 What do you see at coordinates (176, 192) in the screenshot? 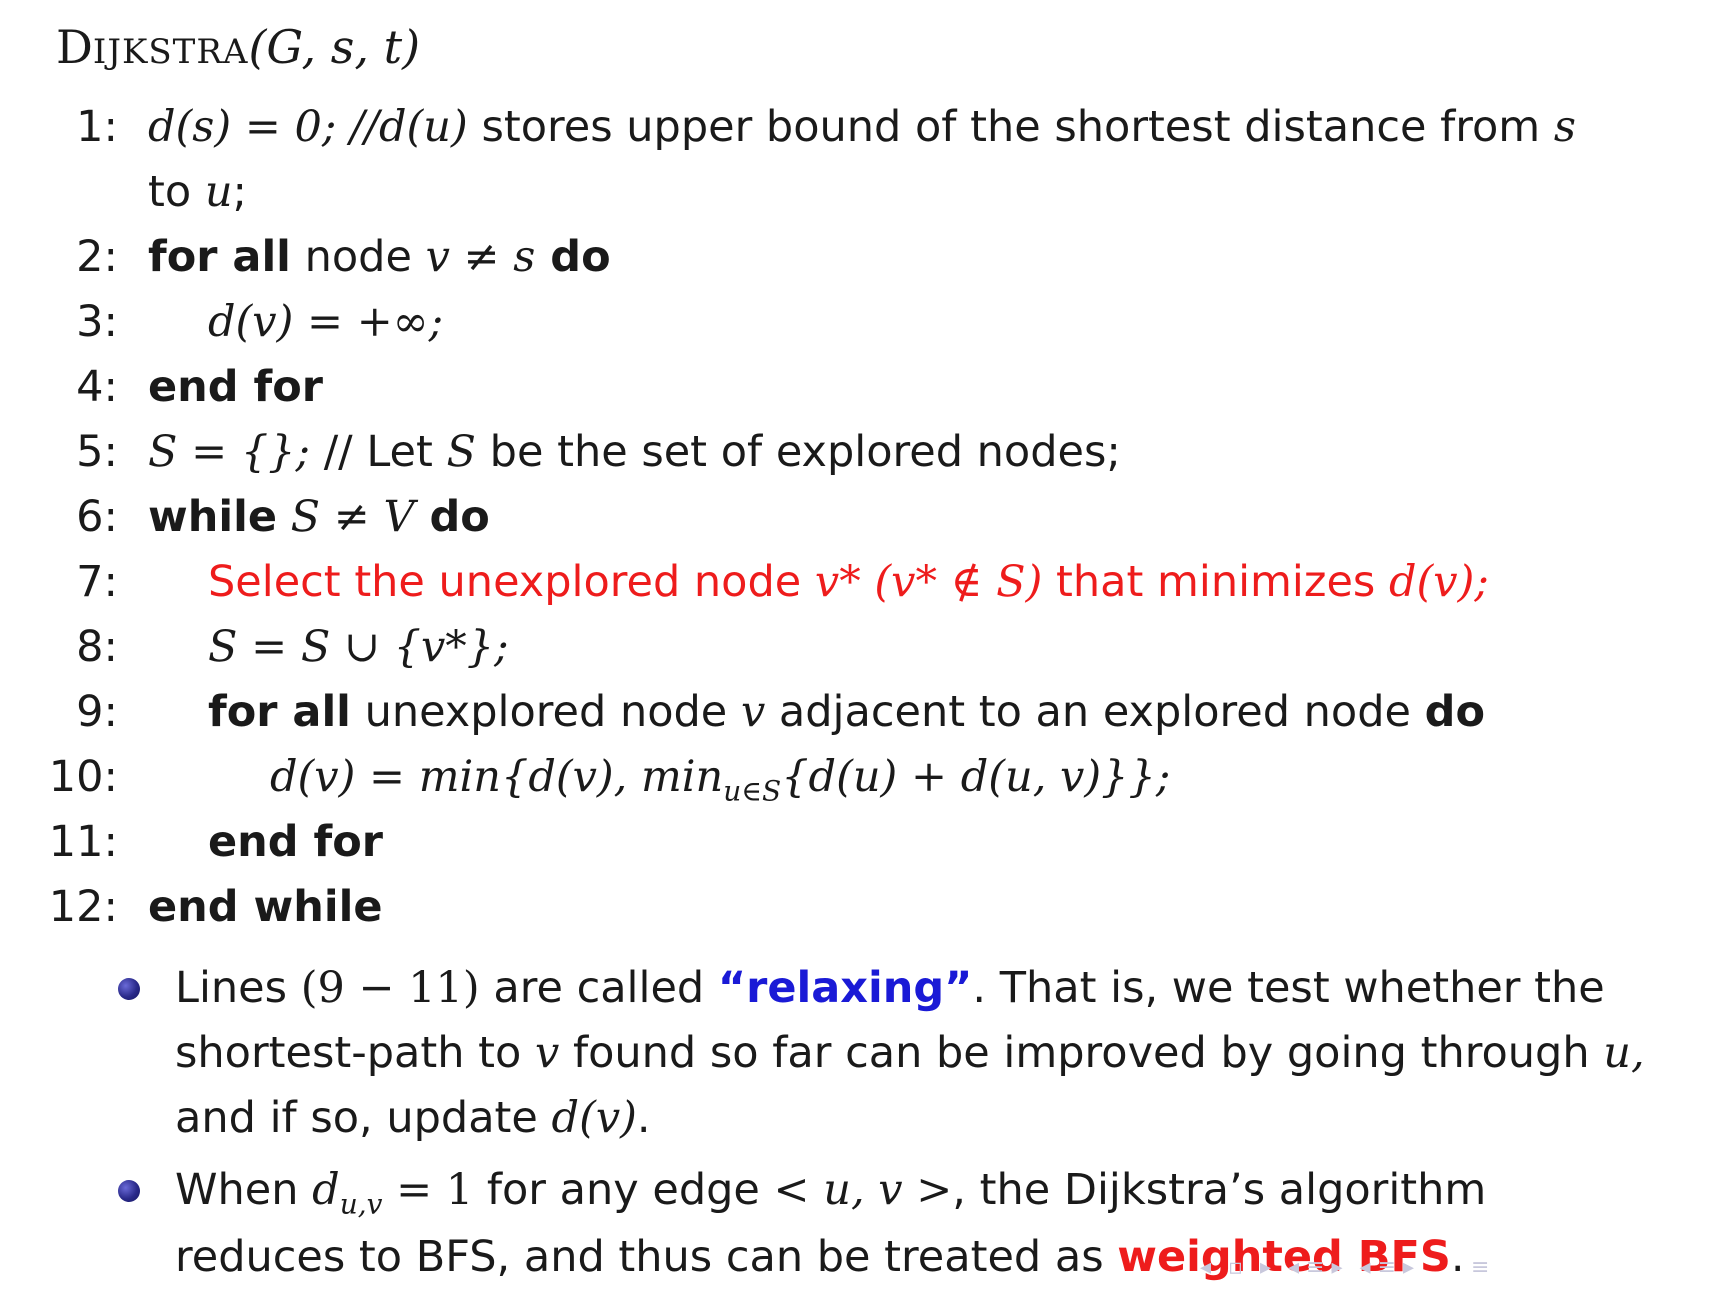
I see `comment-text: to` at bounding box center [176, 192].